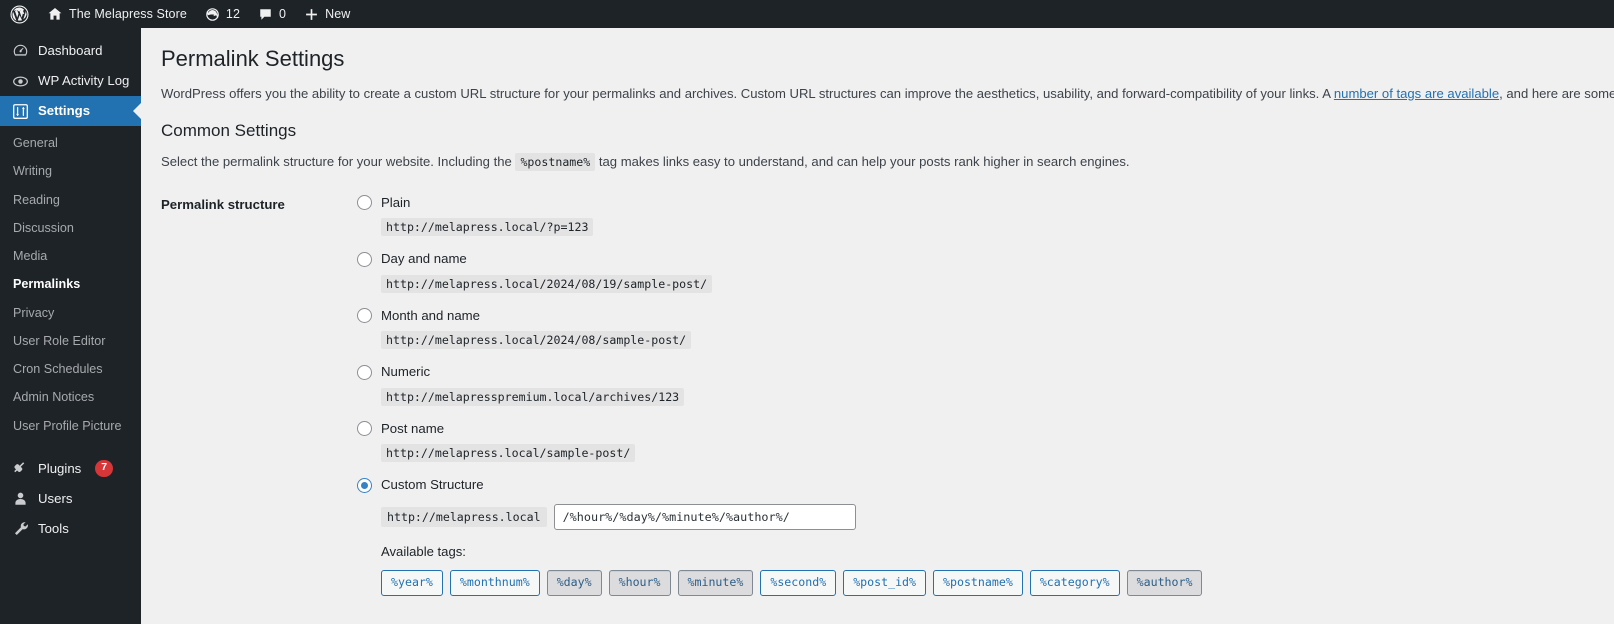 This screenshot has height=624, width=1614. Describe the element at coordinates (20, 81) in the screenshot. I see `eye-icon` at that location.